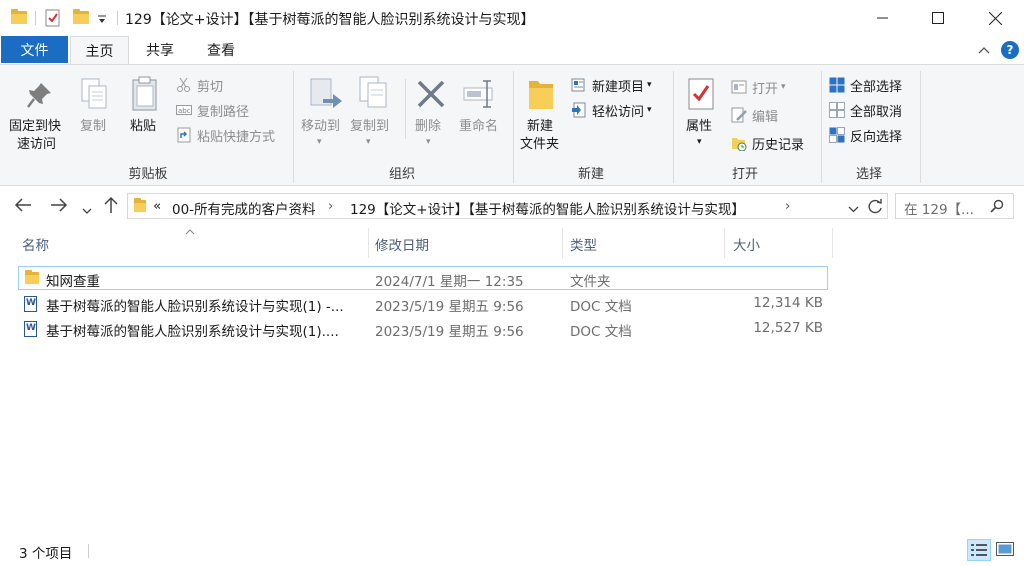  I want to click on open-icon, so click(739, 87).